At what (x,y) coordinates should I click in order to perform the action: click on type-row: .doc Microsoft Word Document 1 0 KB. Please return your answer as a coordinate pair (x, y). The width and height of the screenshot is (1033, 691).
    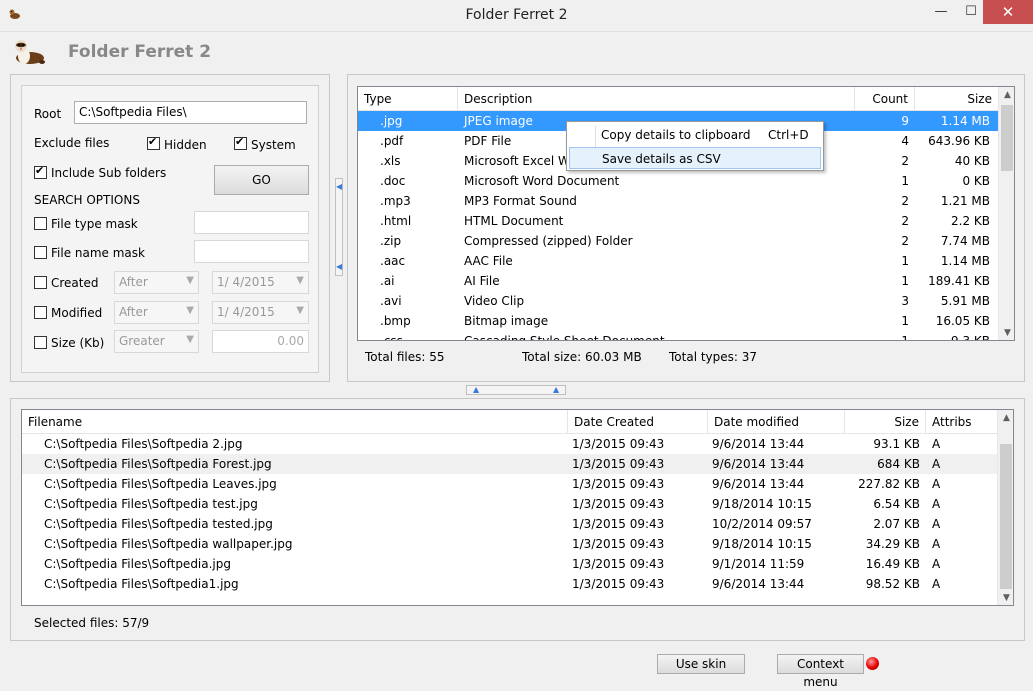
    Looking at the image, I should click on (678, 181).